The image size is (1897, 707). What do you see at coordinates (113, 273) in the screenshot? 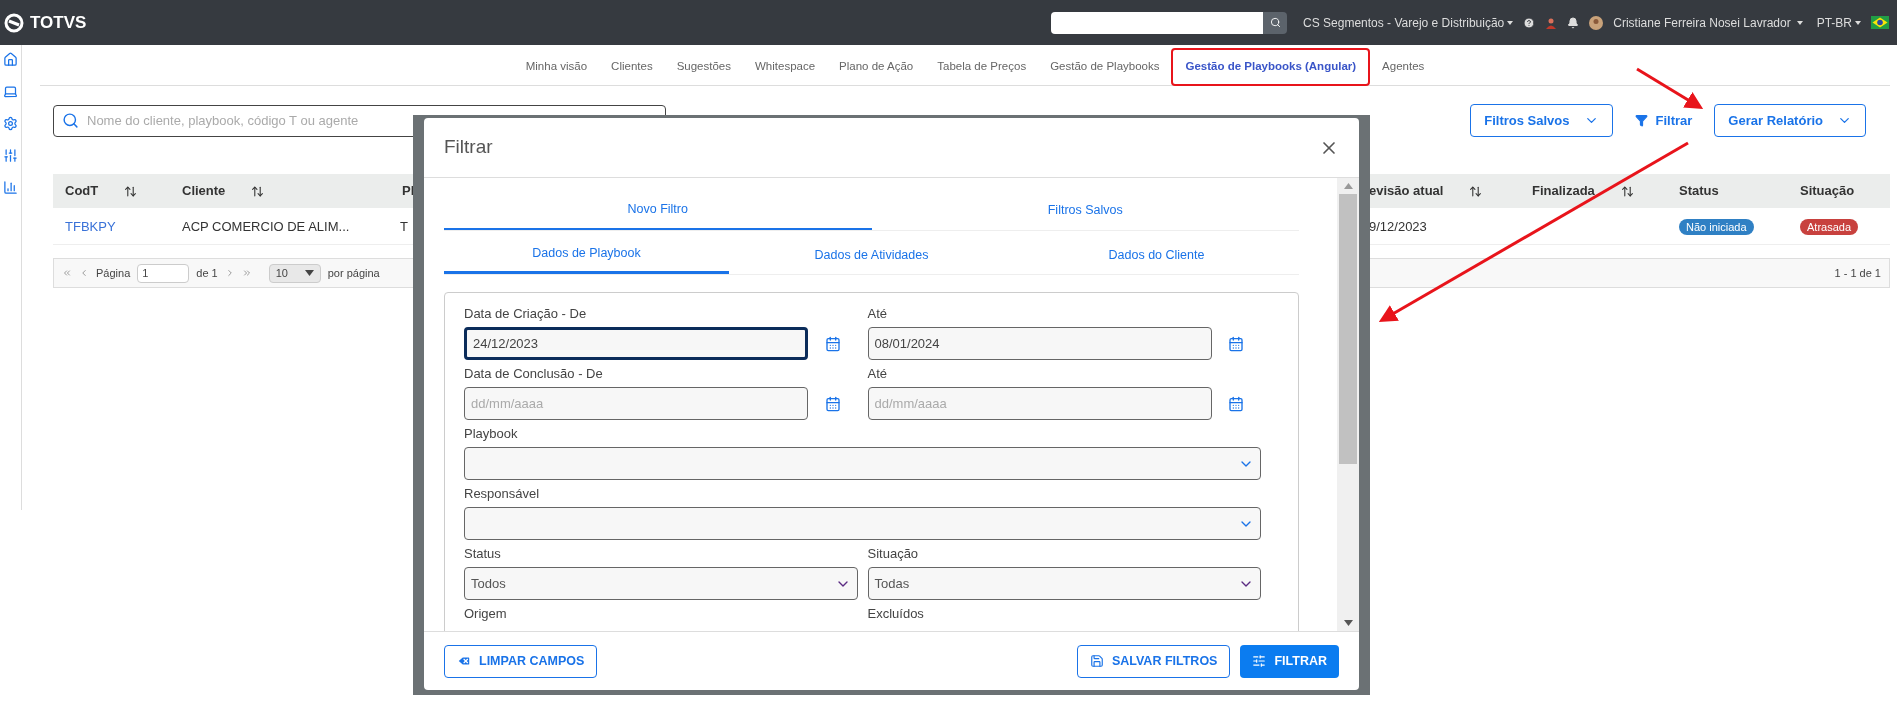
I see `page-label: Página` at bounding box center [113, 273].